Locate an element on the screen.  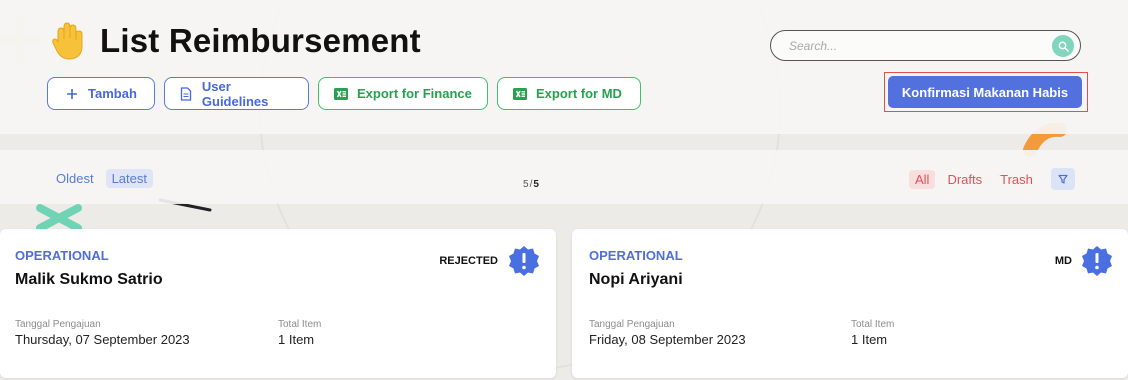
page-total: 5 is located at coordinates (536, 184).